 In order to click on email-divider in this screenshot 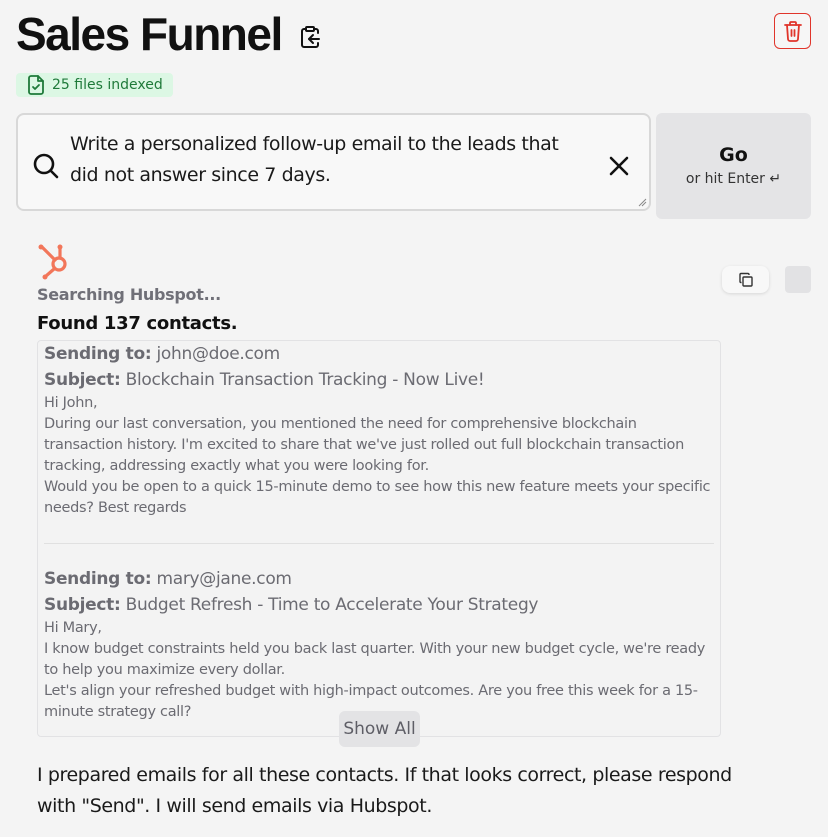, I will do `click(379, 543)`.